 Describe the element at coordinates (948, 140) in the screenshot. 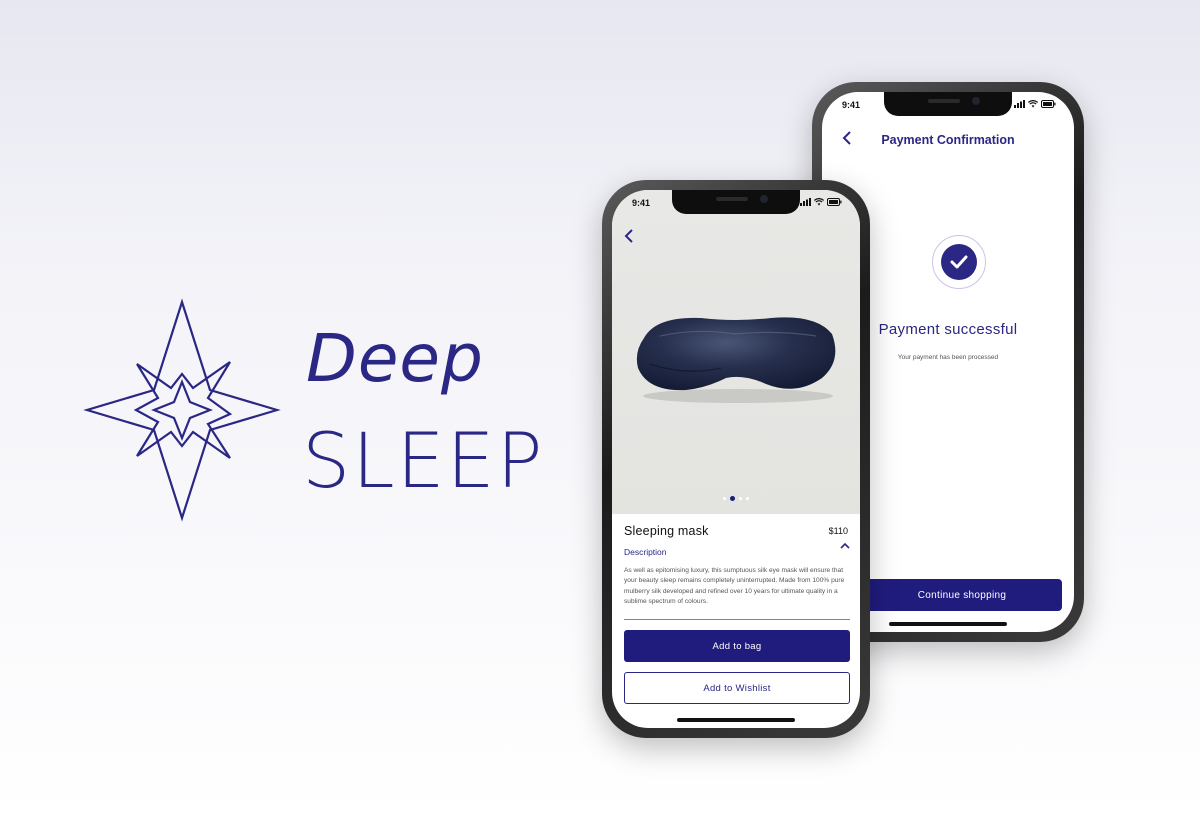

I see `page-title: Payment Confirmation` at that location.